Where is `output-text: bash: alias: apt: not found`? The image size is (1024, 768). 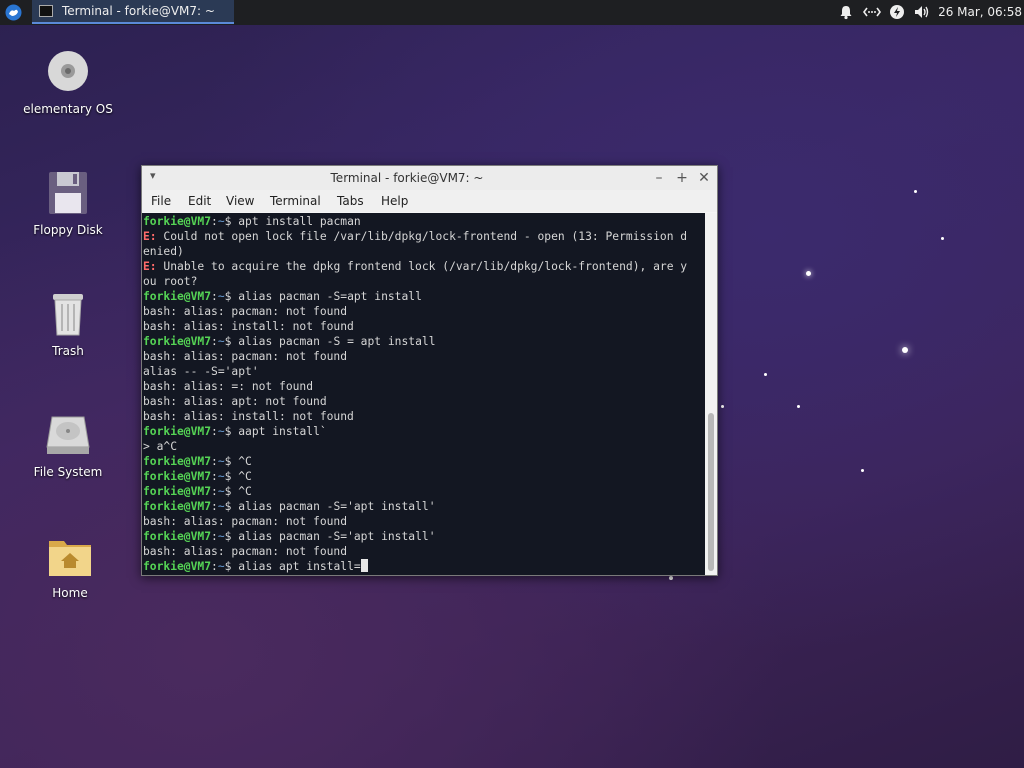
output-text: bash: alias: apt: not found is located at coordinates (235, 401).